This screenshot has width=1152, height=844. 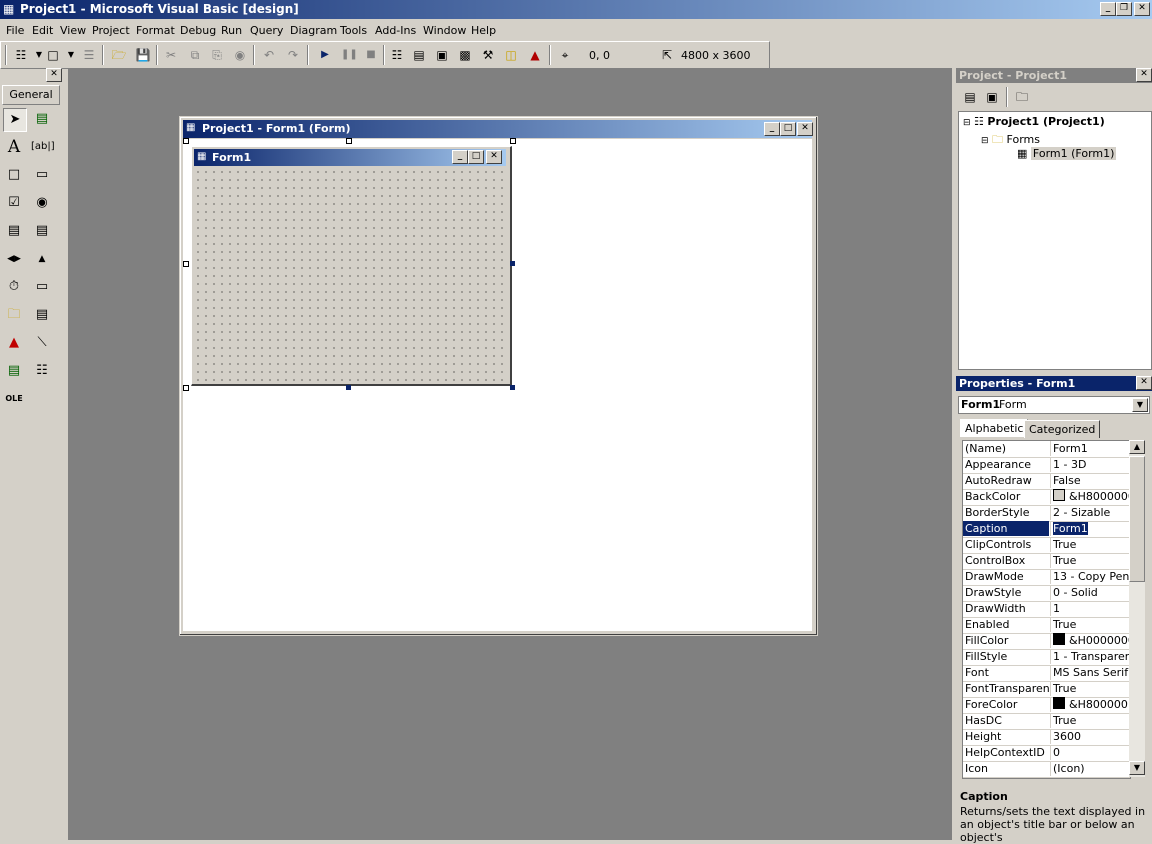 What do you see at coordinates (231, 30) in the screenshot?
I see `menu-run: Run` at bounding box center [231, 30].